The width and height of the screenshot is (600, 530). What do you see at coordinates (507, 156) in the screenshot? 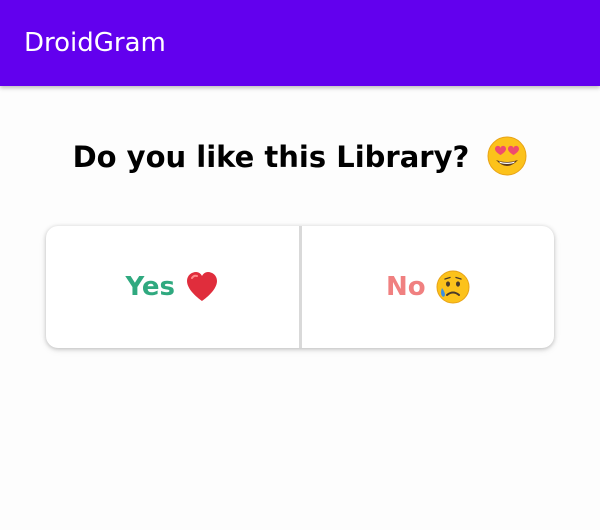
I see `heart-eyes-emoji-icon` at bounding box center [507, 156].